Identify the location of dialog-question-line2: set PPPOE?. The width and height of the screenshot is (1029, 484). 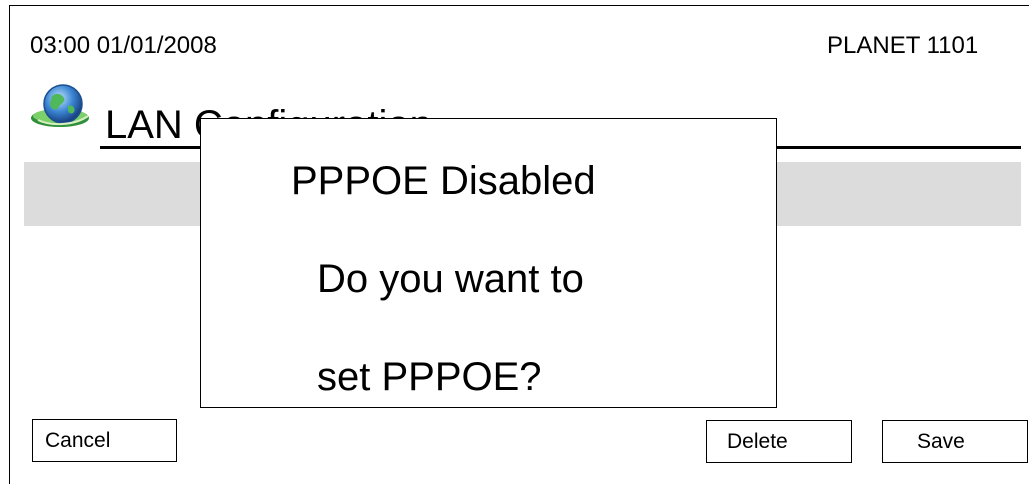
(429, 377).